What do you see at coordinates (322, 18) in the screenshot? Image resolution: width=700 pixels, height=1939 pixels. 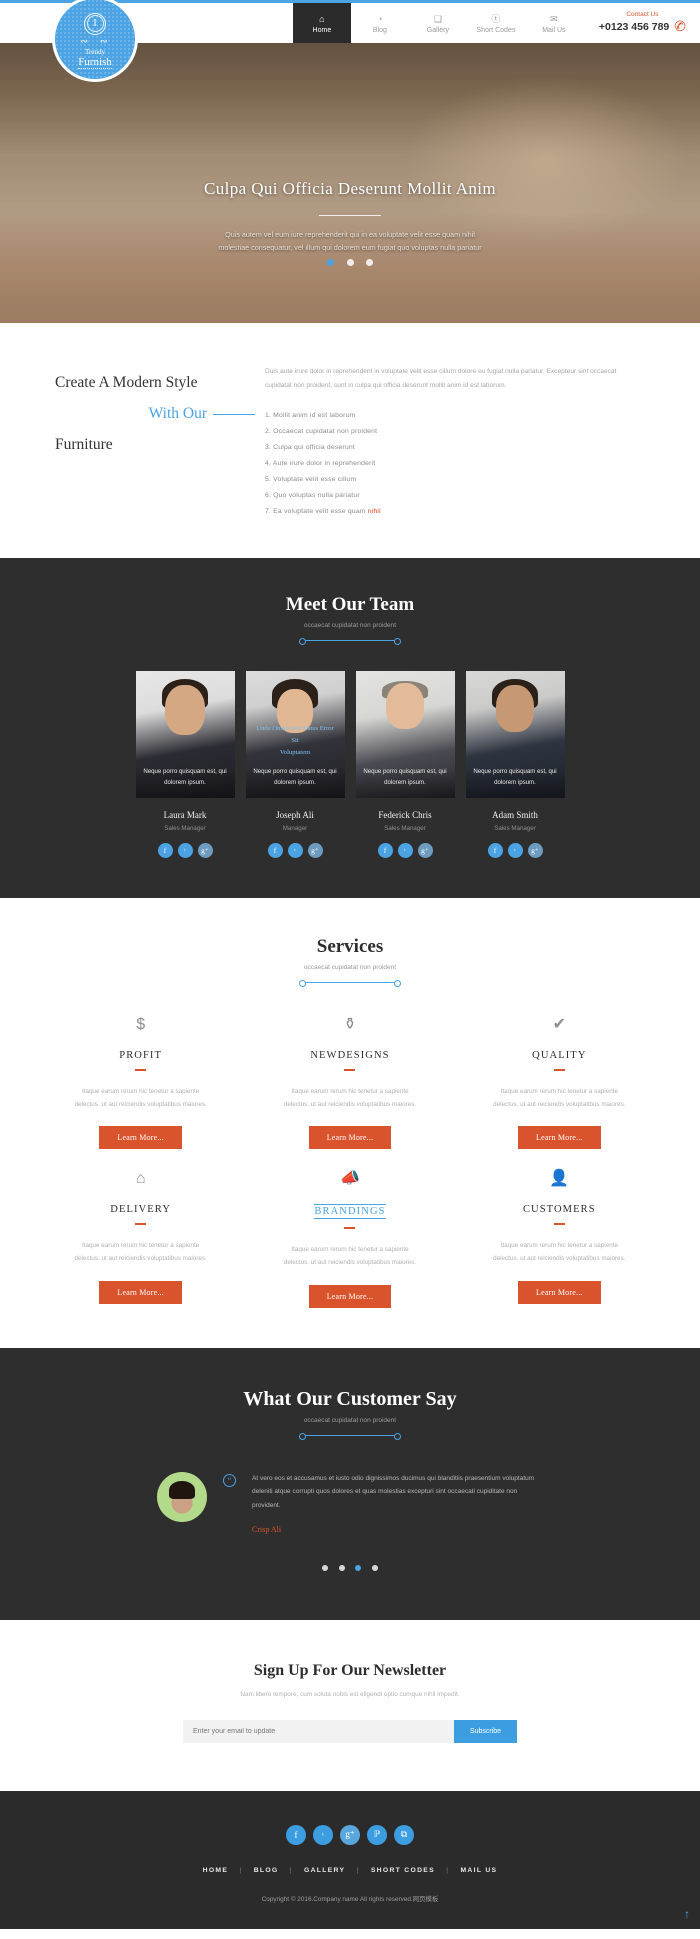 I see `home-icon: ⌂` at bounding box center [322, 18].